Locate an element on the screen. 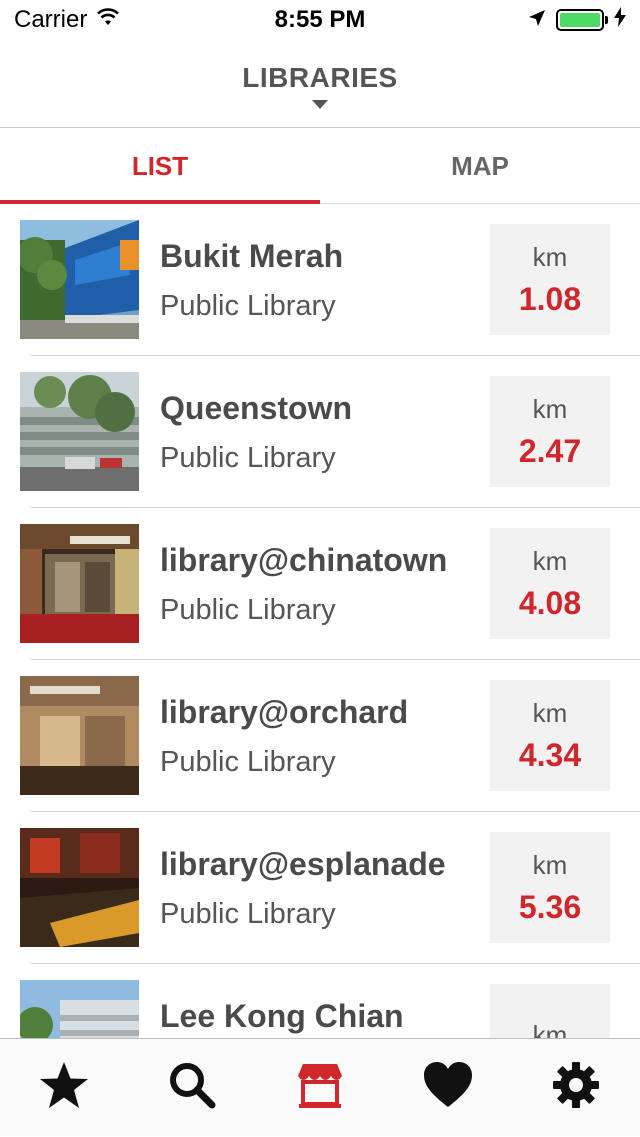 Image resolution: width=640 pixels, height=1137 pixels. tabbar-settings is located at coordinates (576, 1088).